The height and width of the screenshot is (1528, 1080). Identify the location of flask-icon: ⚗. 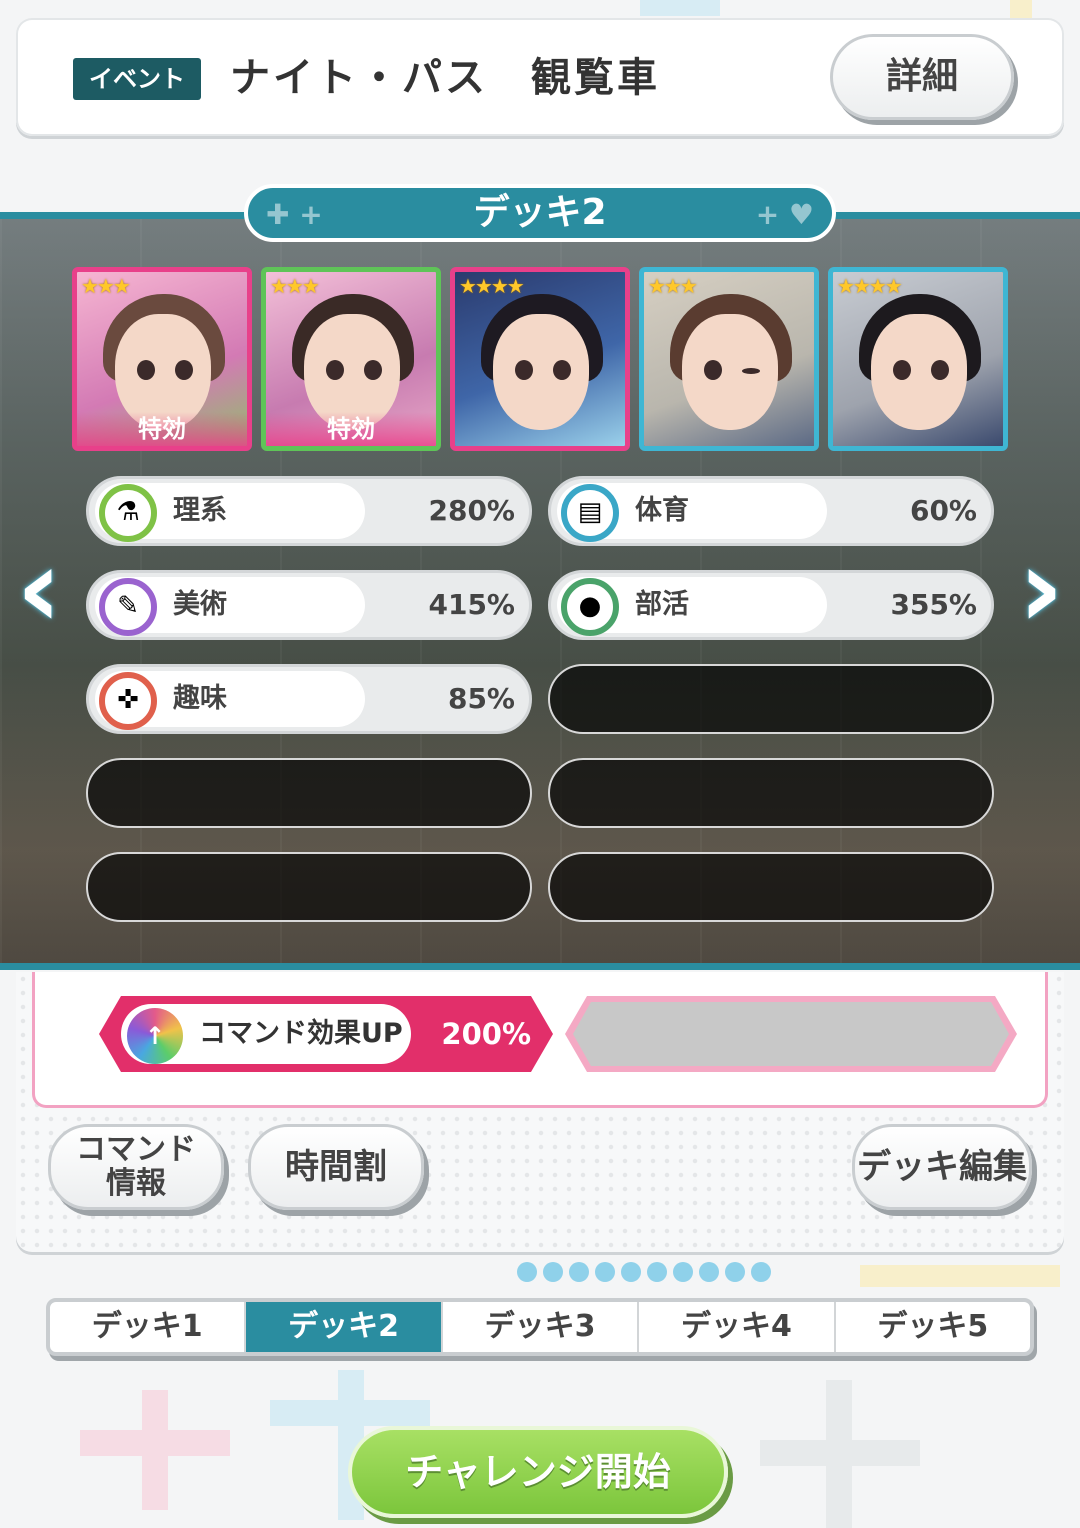
(128, 513).